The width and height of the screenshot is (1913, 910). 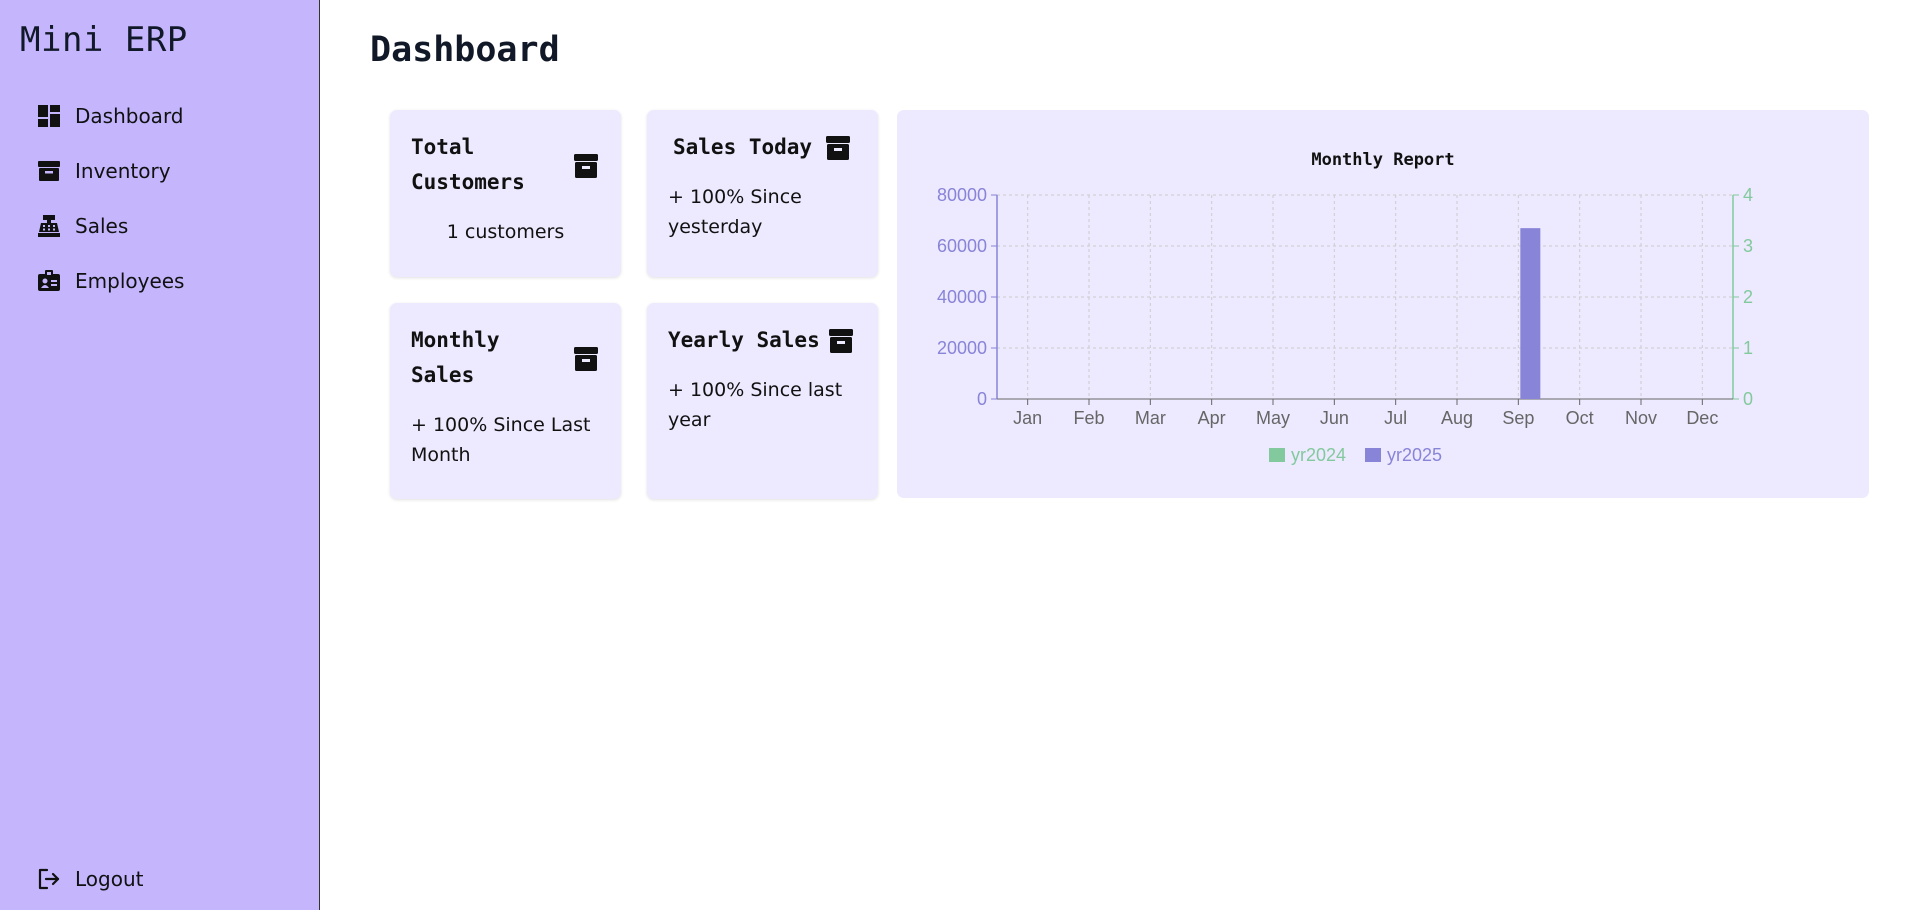 I want to click on sidebar-item-sales: Sales, so click(x=110, y=225).